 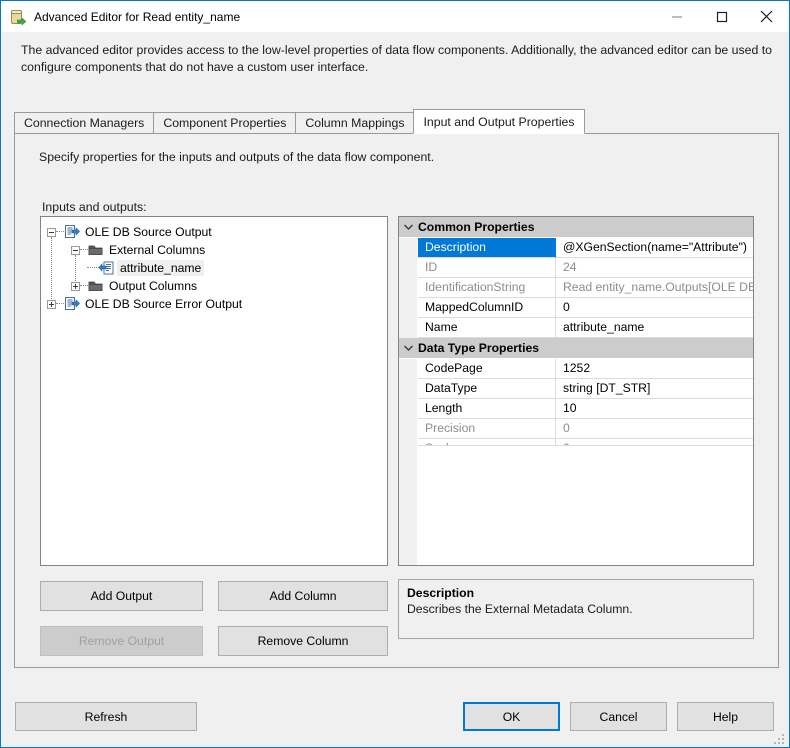 What do you see at coordinates (214, 232) in the screenshot?
I see `tree-item-ole-db-source-output: OLE DB Source Output` at bounding box center [214, 232].